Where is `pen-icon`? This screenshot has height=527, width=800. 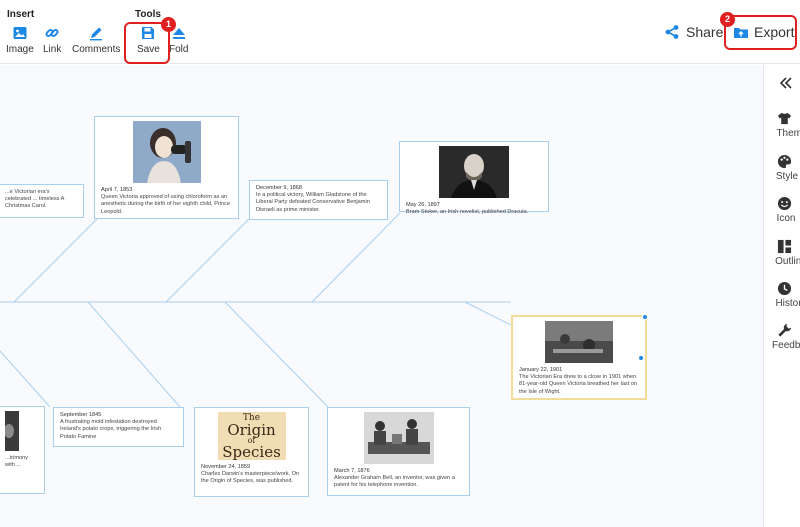 pen-icon is located at coordinates (96, 34).